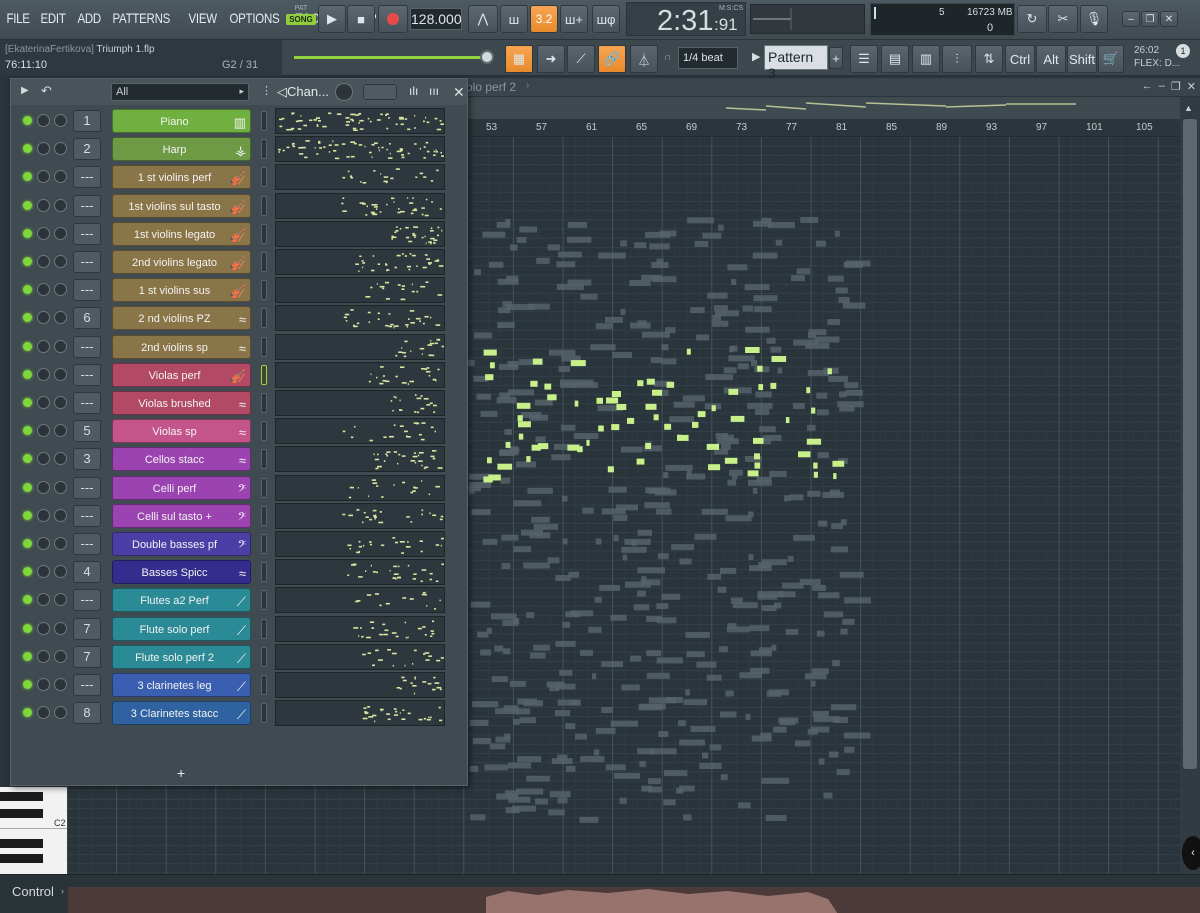  I want to click on channel-name-button: Violas perf 🎻, so click(181, 374).